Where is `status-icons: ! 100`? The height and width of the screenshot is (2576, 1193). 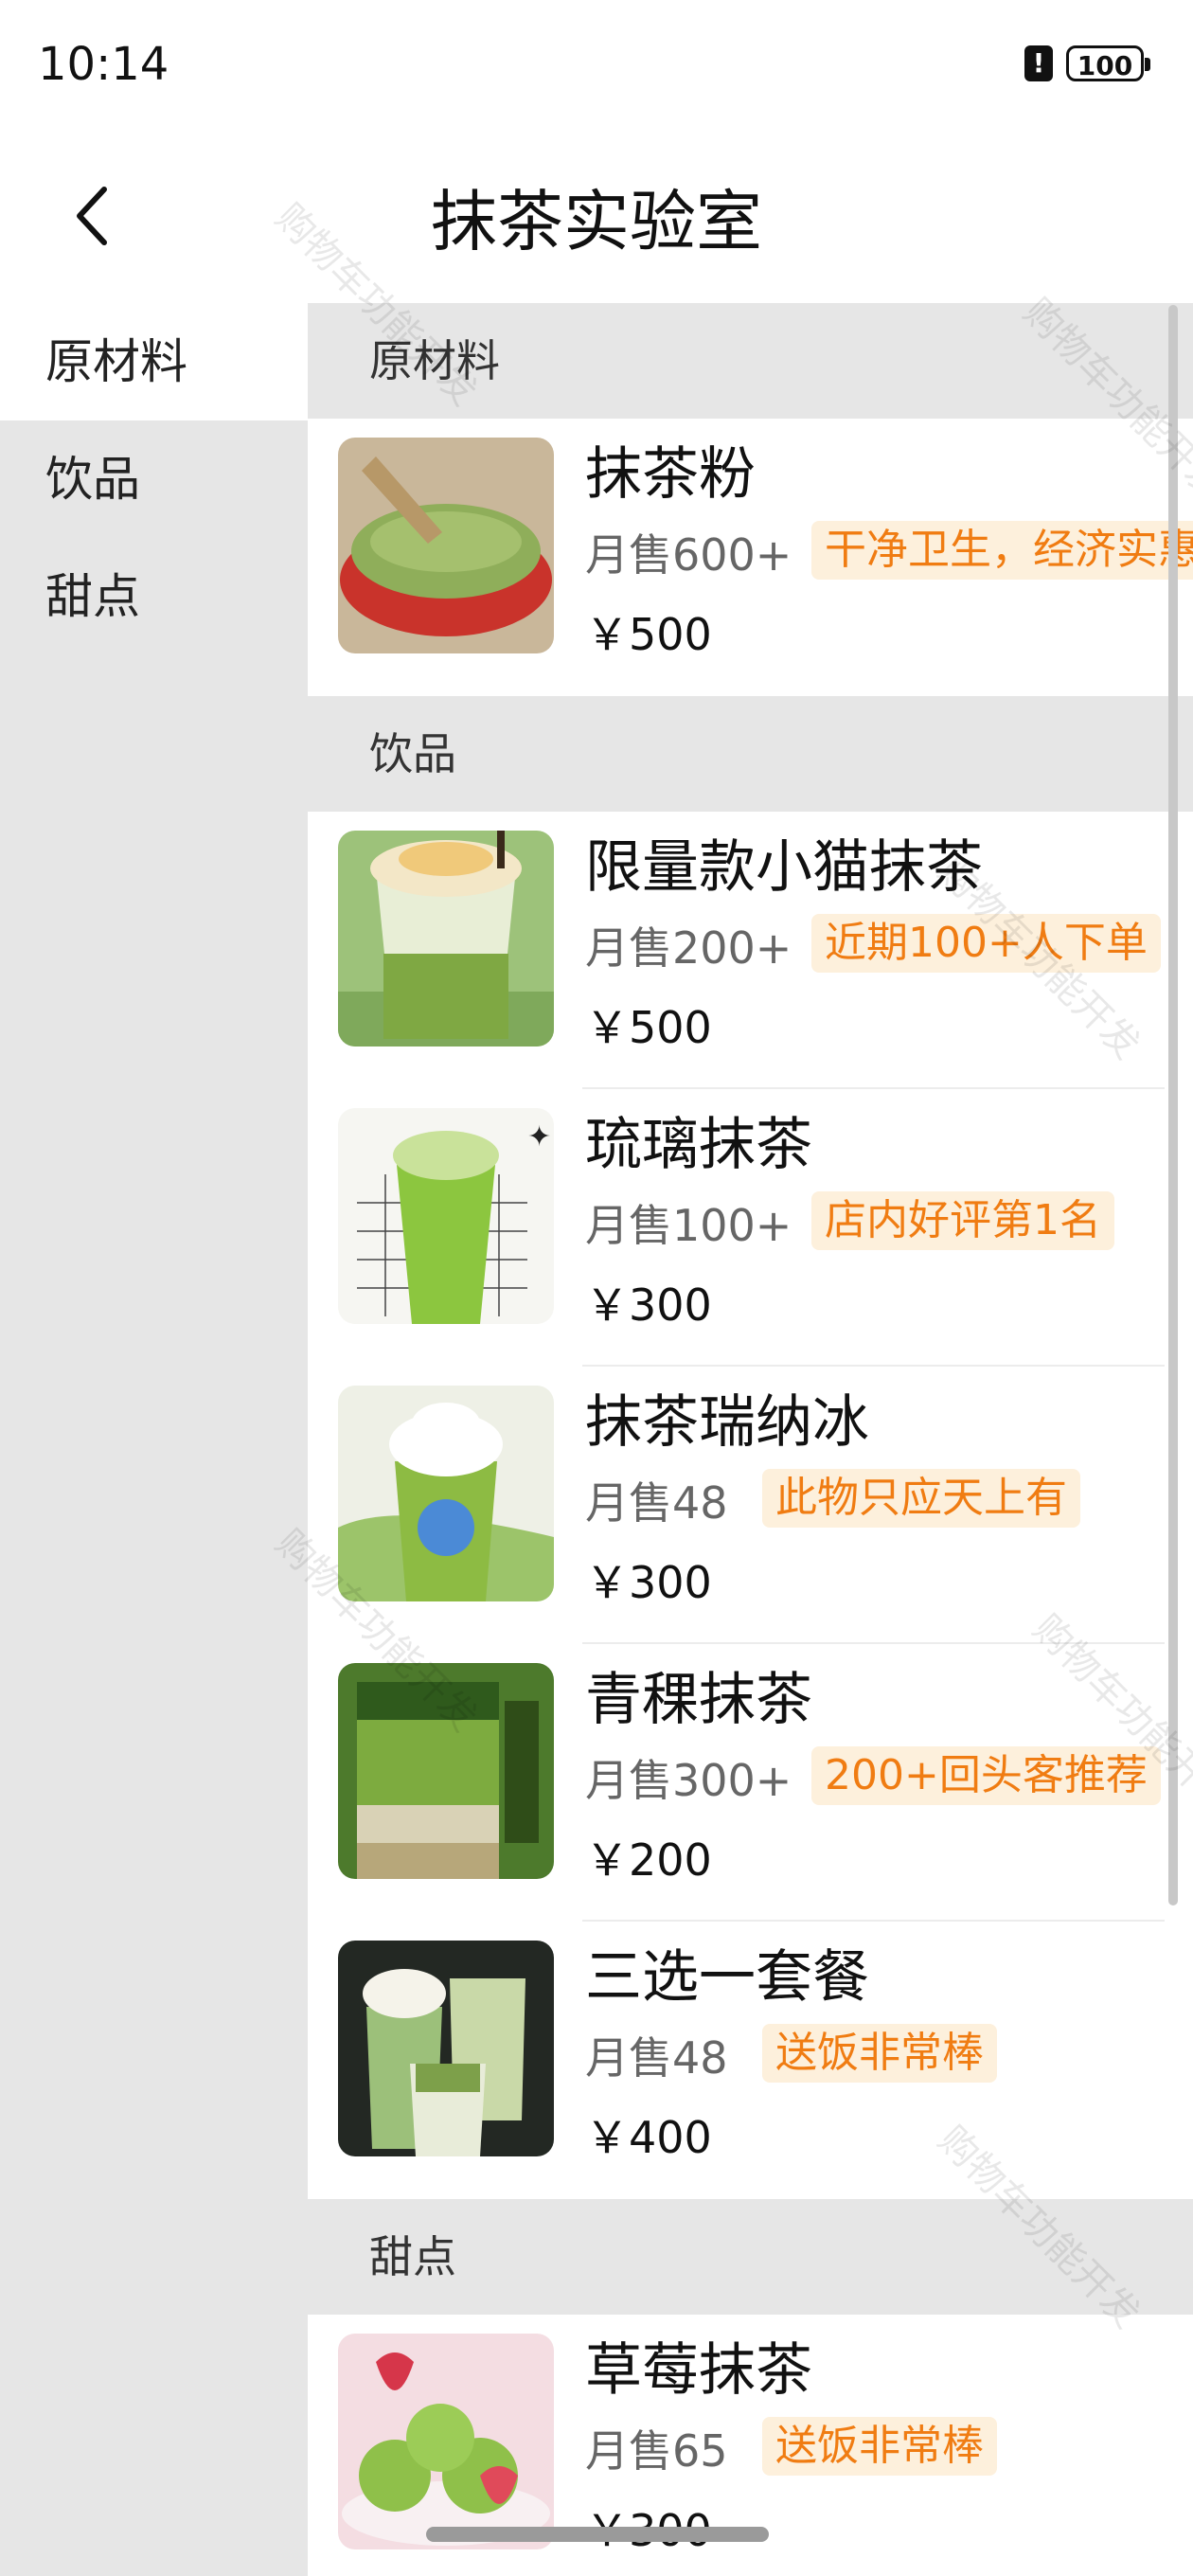
status-icons: ! 100 is located at coordinates (1087, 63).